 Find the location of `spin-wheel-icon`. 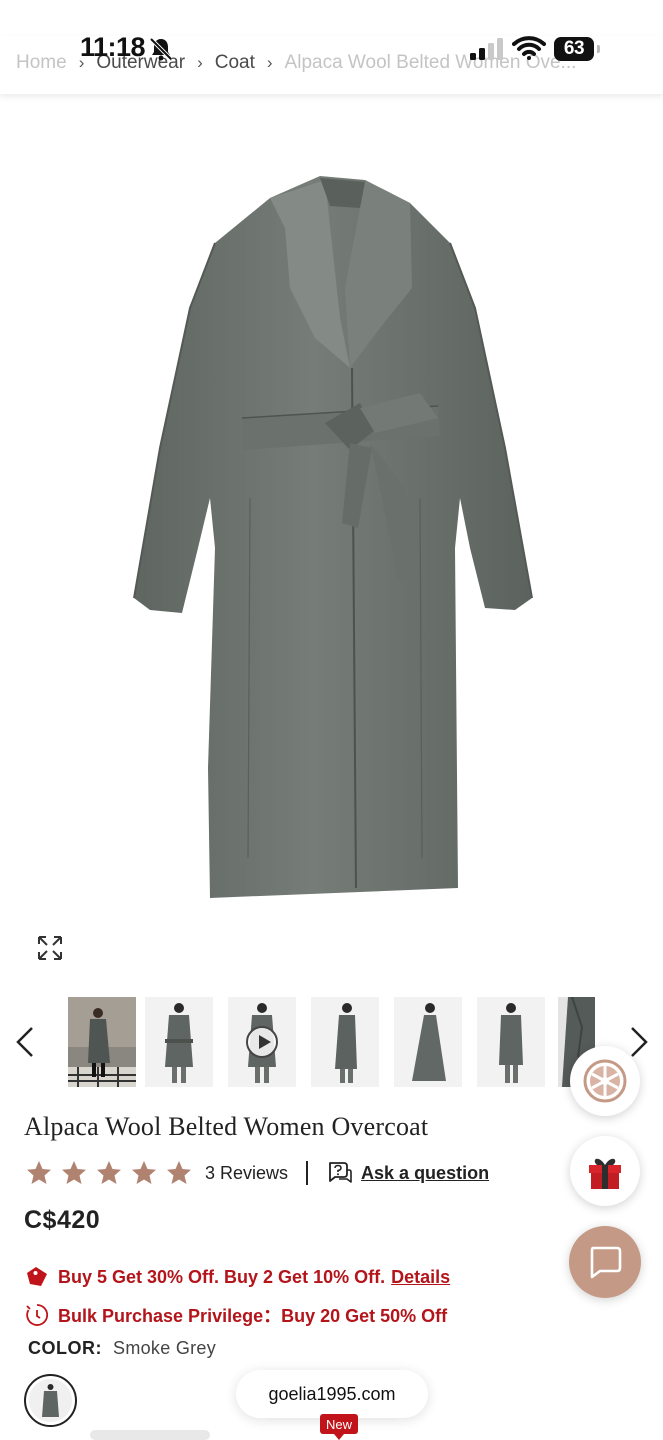

spin-wheel-icon is located at coordinates (605, 1081).